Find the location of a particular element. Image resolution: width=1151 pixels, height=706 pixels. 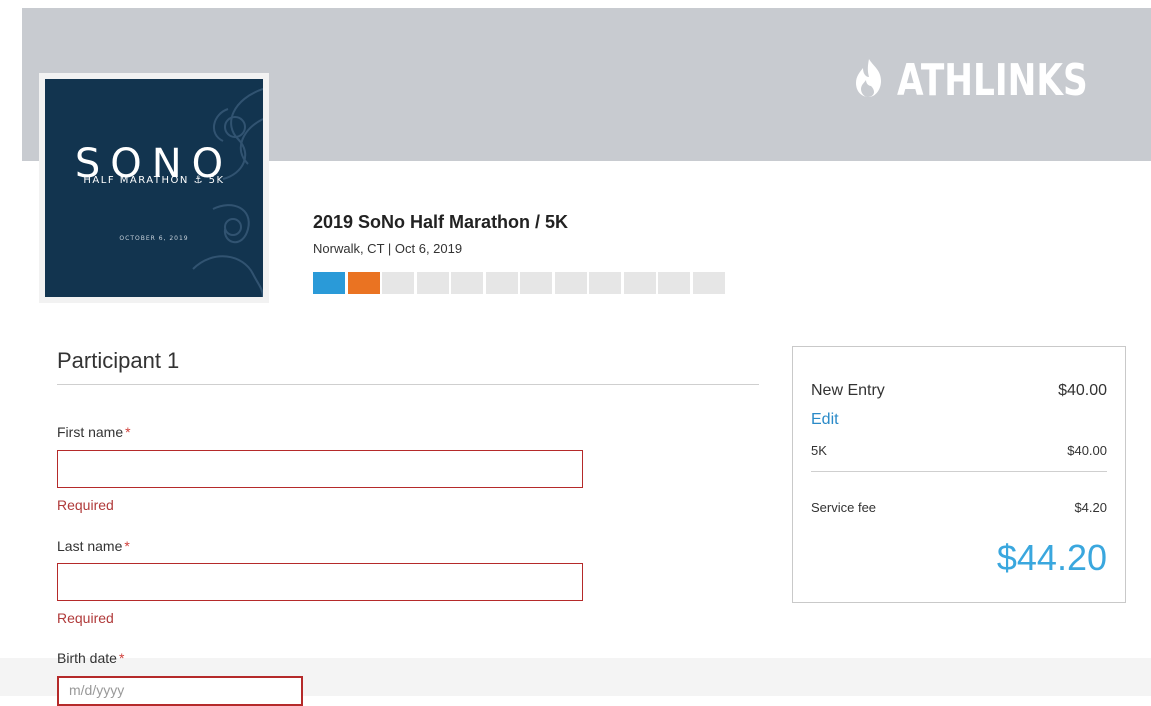

registration-progress is located at coordinates (520, 283).